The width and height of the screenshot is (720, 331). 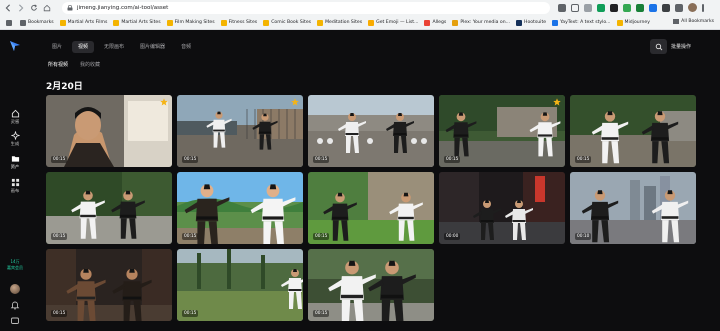 I want to click on translate-icon, so click(x=562, y=7).